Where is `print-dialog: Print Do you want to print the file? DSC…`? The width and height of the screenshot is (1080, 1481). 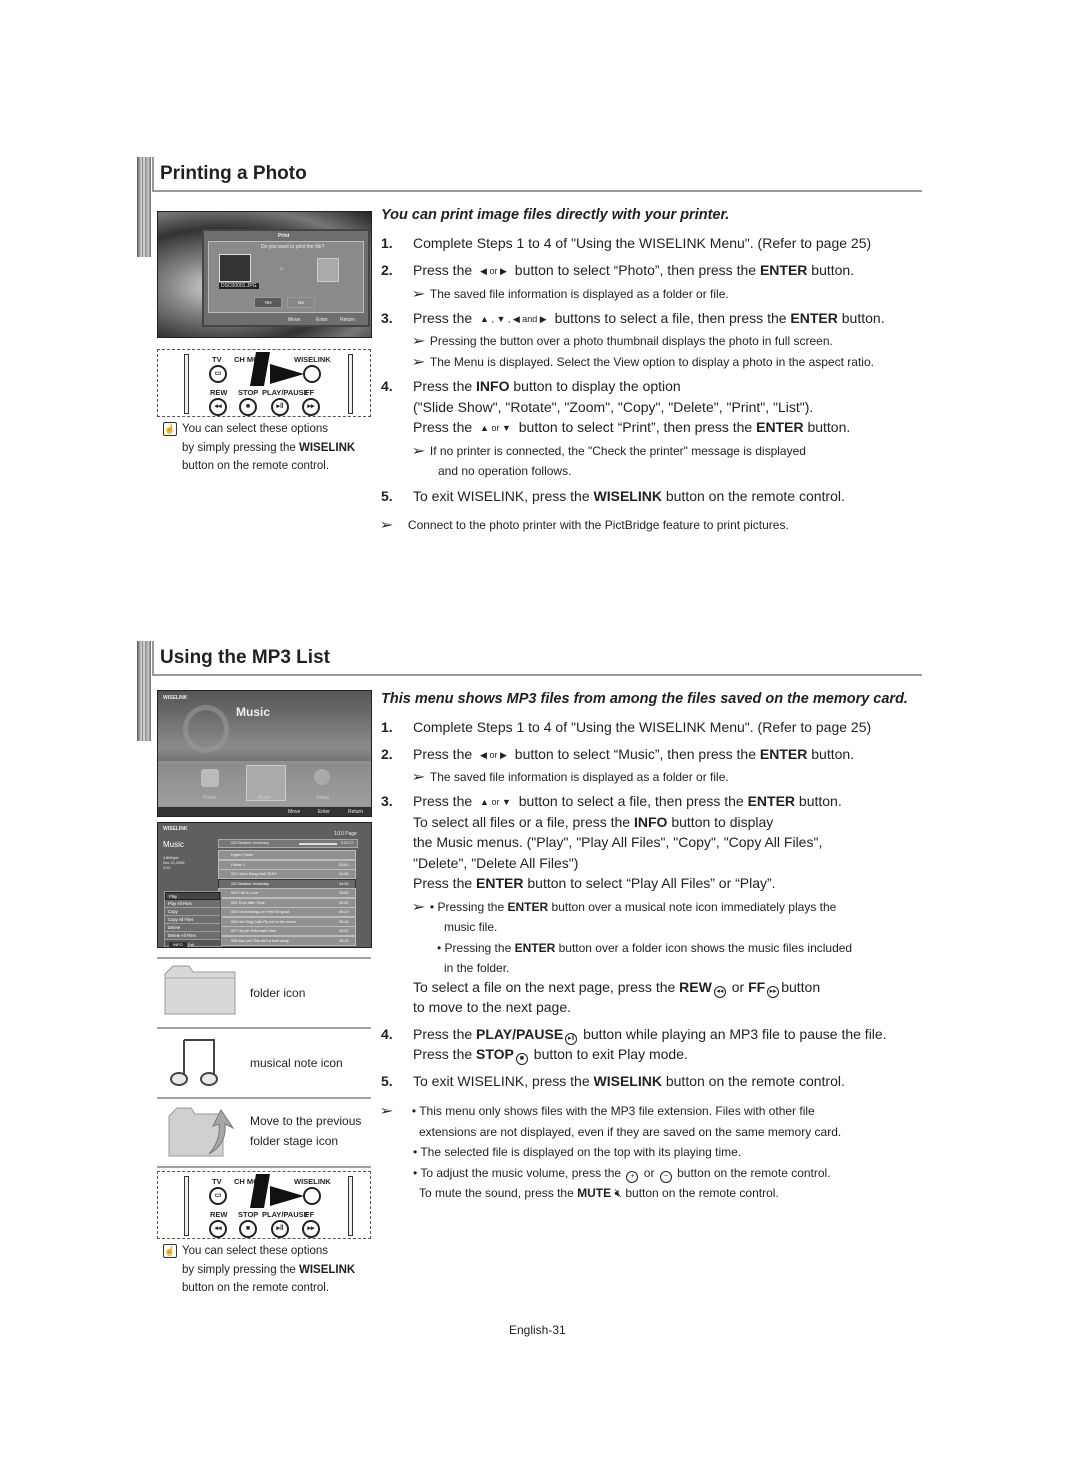
print-dialog: Print Do you want to print the file? DSC… is located at coordinates (286, 278).